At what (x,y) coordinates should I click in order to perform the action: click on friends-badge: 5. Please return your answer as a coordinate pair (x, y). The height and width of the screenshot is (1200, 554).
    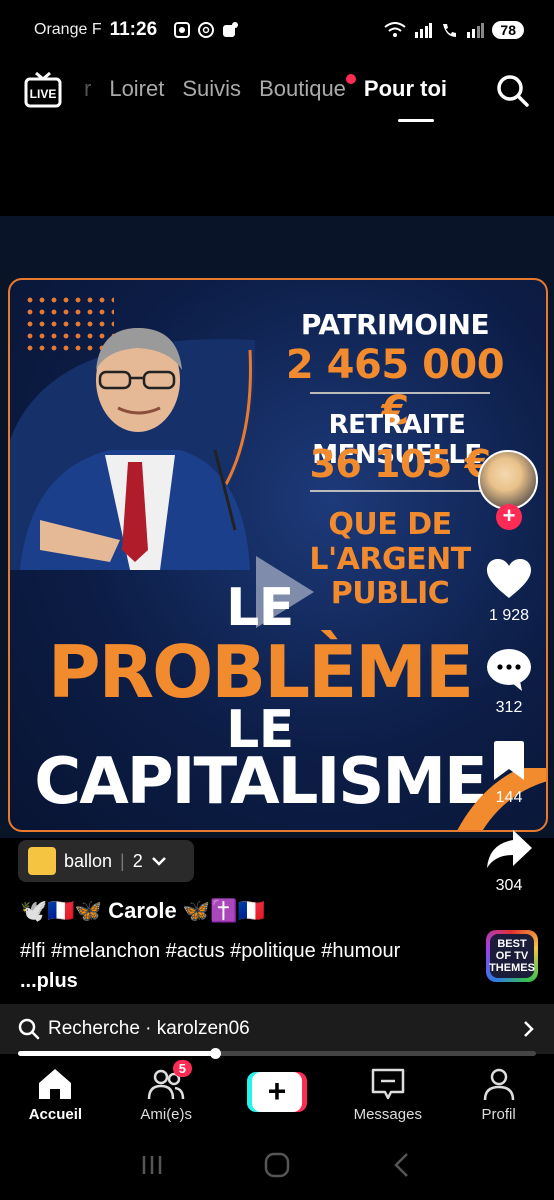
    Looking at the image, I should click on (182, 1068).